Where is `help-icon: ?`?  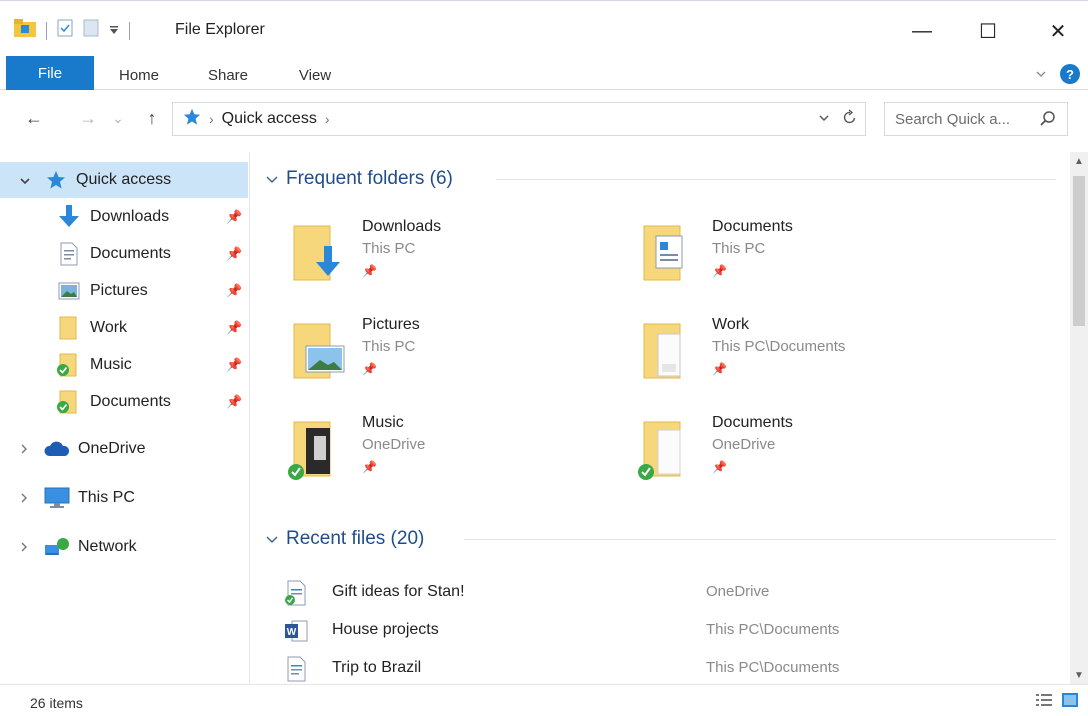 help-icon: ? is located at coordinates (1070, 74).